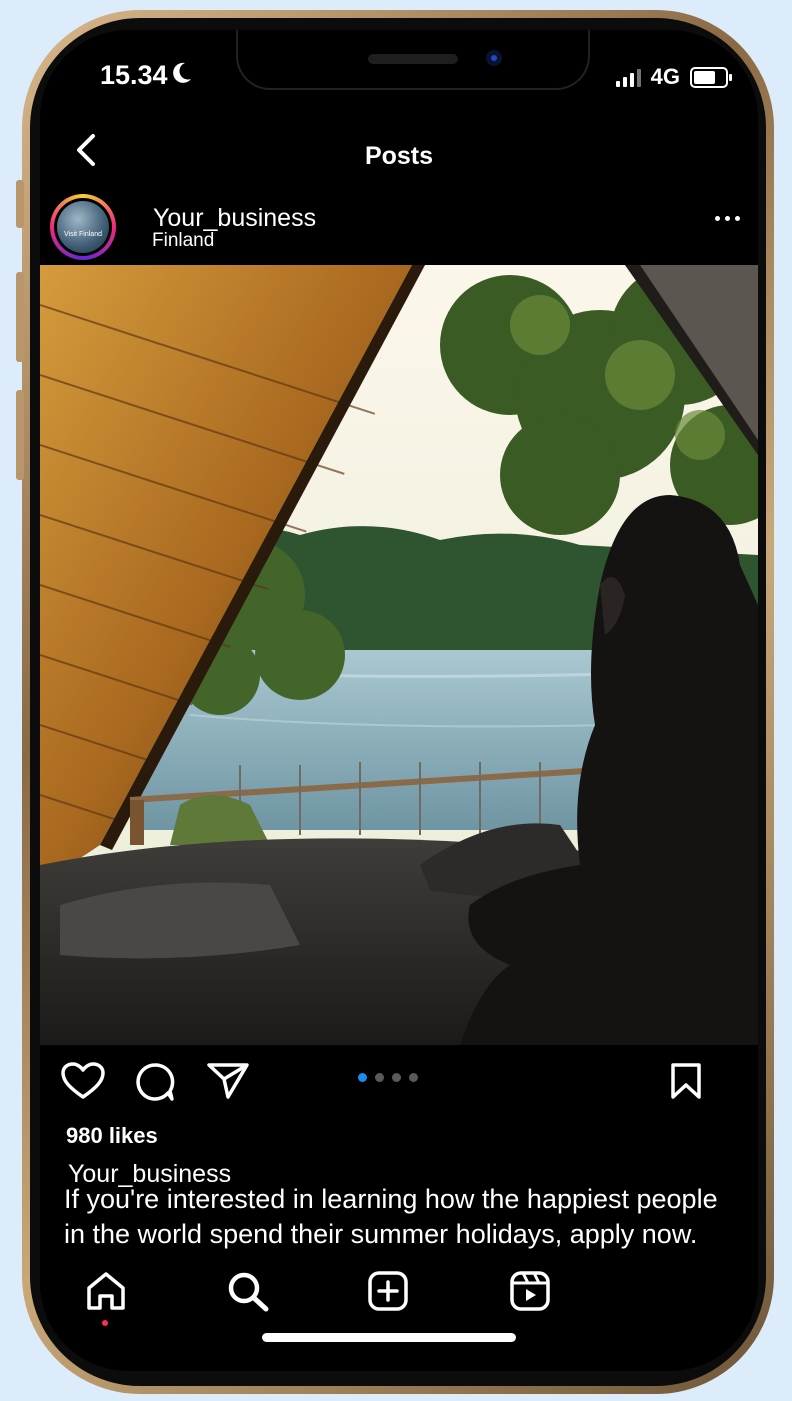  What do you see at coordinates (234, 218) in the screenshot?
I see `post-username: Your_business` at bounding box center [234, 218].